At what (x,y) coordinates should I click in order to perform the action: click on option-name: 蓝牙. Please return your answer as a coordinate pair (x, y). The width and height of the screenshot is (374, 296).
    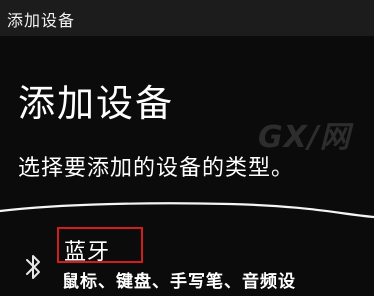
    Looking at the image, I should click on (87, 252).